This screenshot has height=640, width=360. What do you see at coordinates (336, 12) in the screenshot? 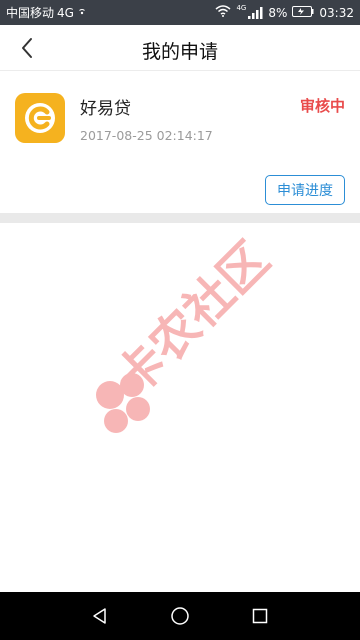
I see `clock: 03:32` at bounding box center [336, 12].